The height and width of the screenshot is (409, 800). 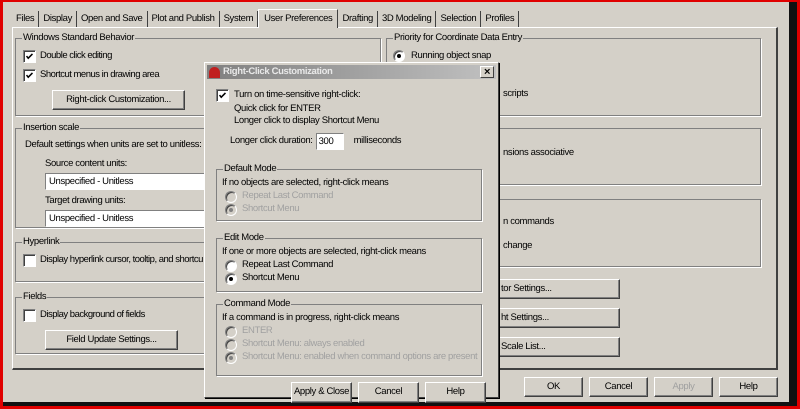 What do you see at coordinates (277, 109) in the screenshot?
I see `note-text: Quick click for ENTER` at bounding box center [277, 109].